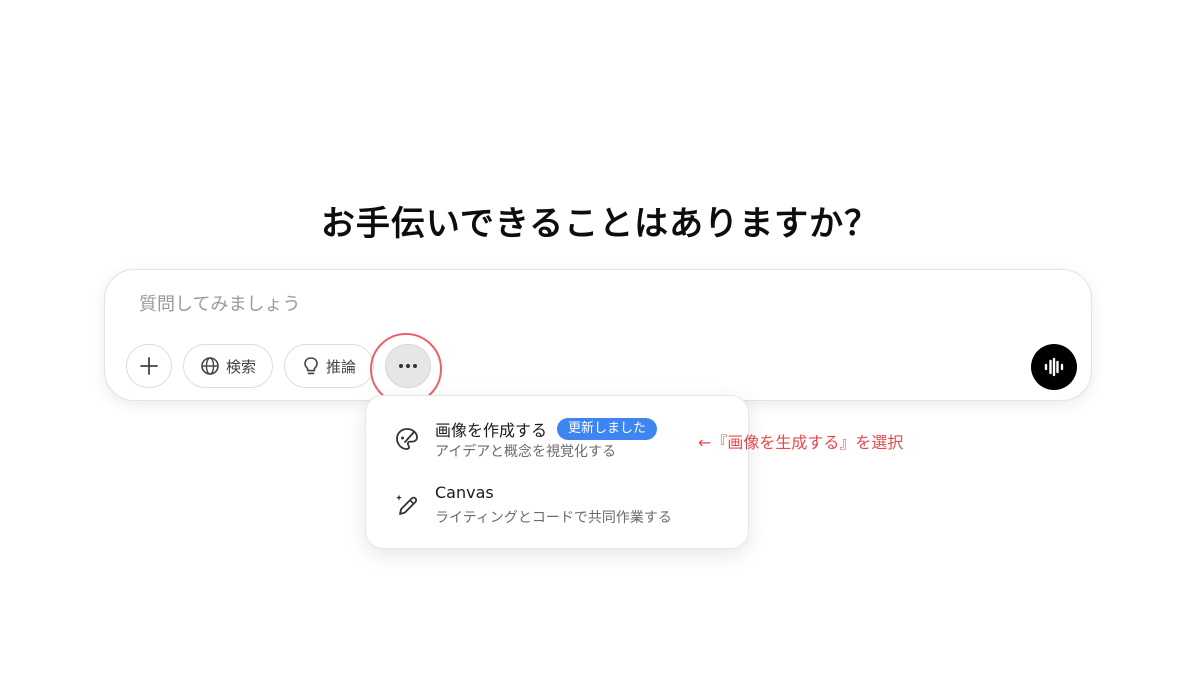 The image size is (1200, 700). What do you see at coordinates (801, 442) in the screenshot?
I see `instruction-annotation: ←『画像を生成する』を選択` at bounding box center [801, 442].